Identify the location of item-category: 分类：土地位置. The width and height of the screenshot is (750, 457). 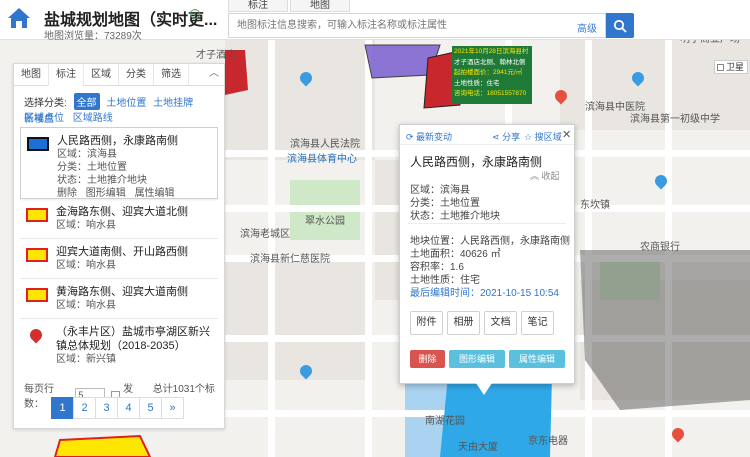
(92, 167).